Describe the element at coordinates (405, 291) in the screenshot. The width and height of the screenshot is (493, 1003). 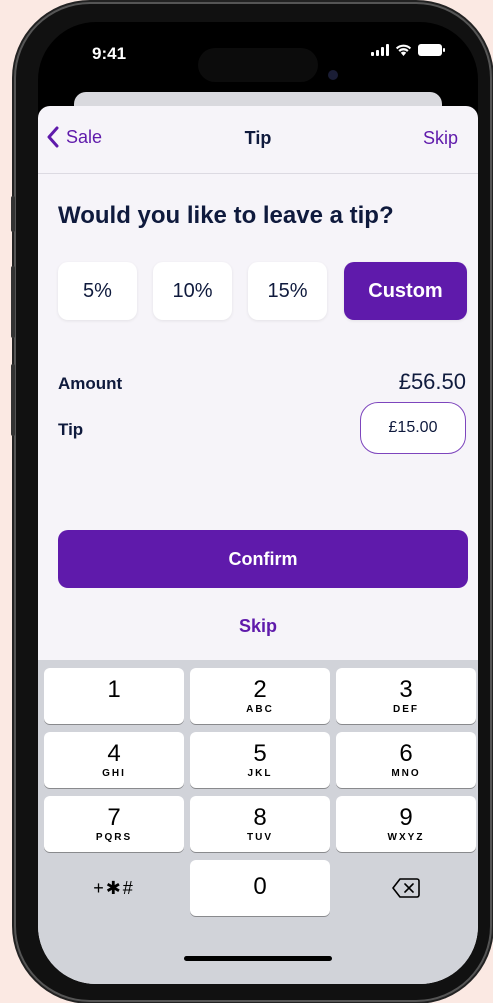
I see `tip-option-custom: Custom` at that location.